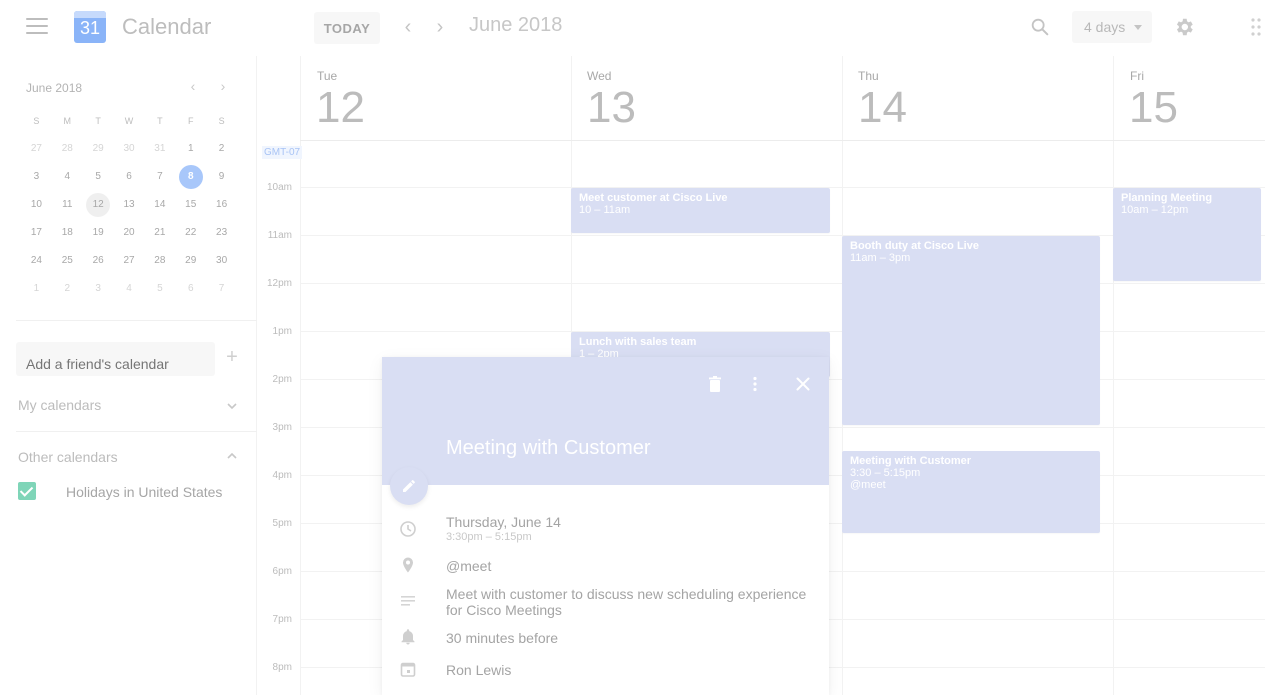 This screenshot has width=1265, height=695. What do you see at coordinates (782, 140) in the screenshot?
I see `all-day-divider` at bounding box center [782, 140].